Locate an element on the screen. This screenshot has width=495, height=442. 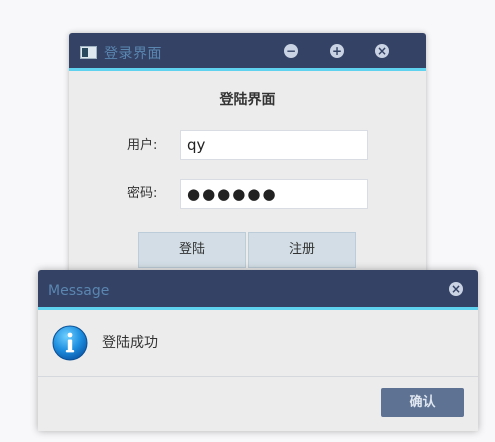
user-input is located at coordinates (274, 145).